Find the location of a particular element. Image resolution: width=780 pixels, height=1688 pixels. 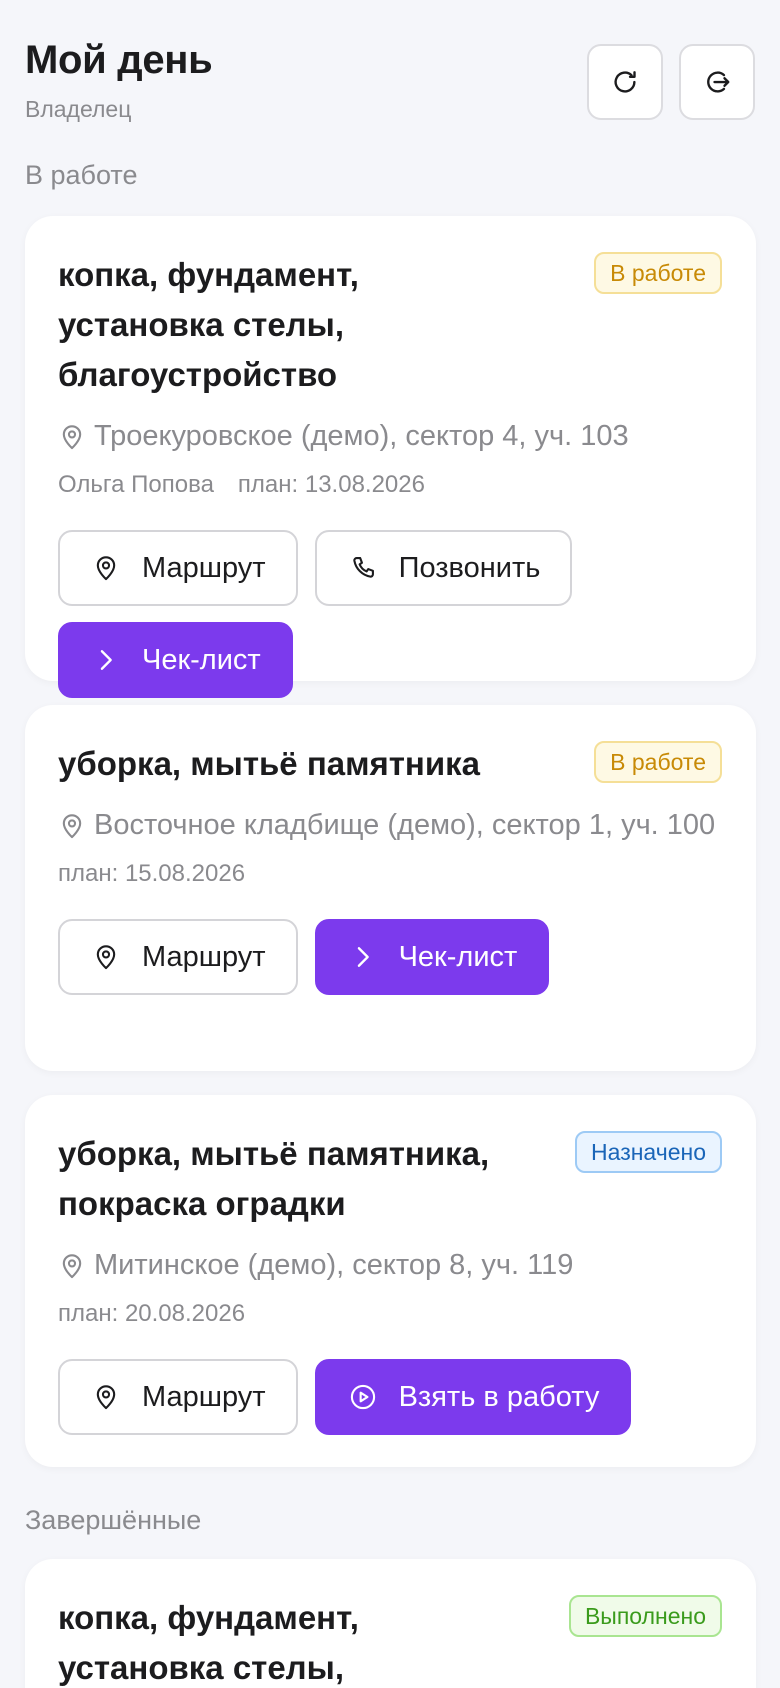

refresh-icon is located at coordinates (625, 82).